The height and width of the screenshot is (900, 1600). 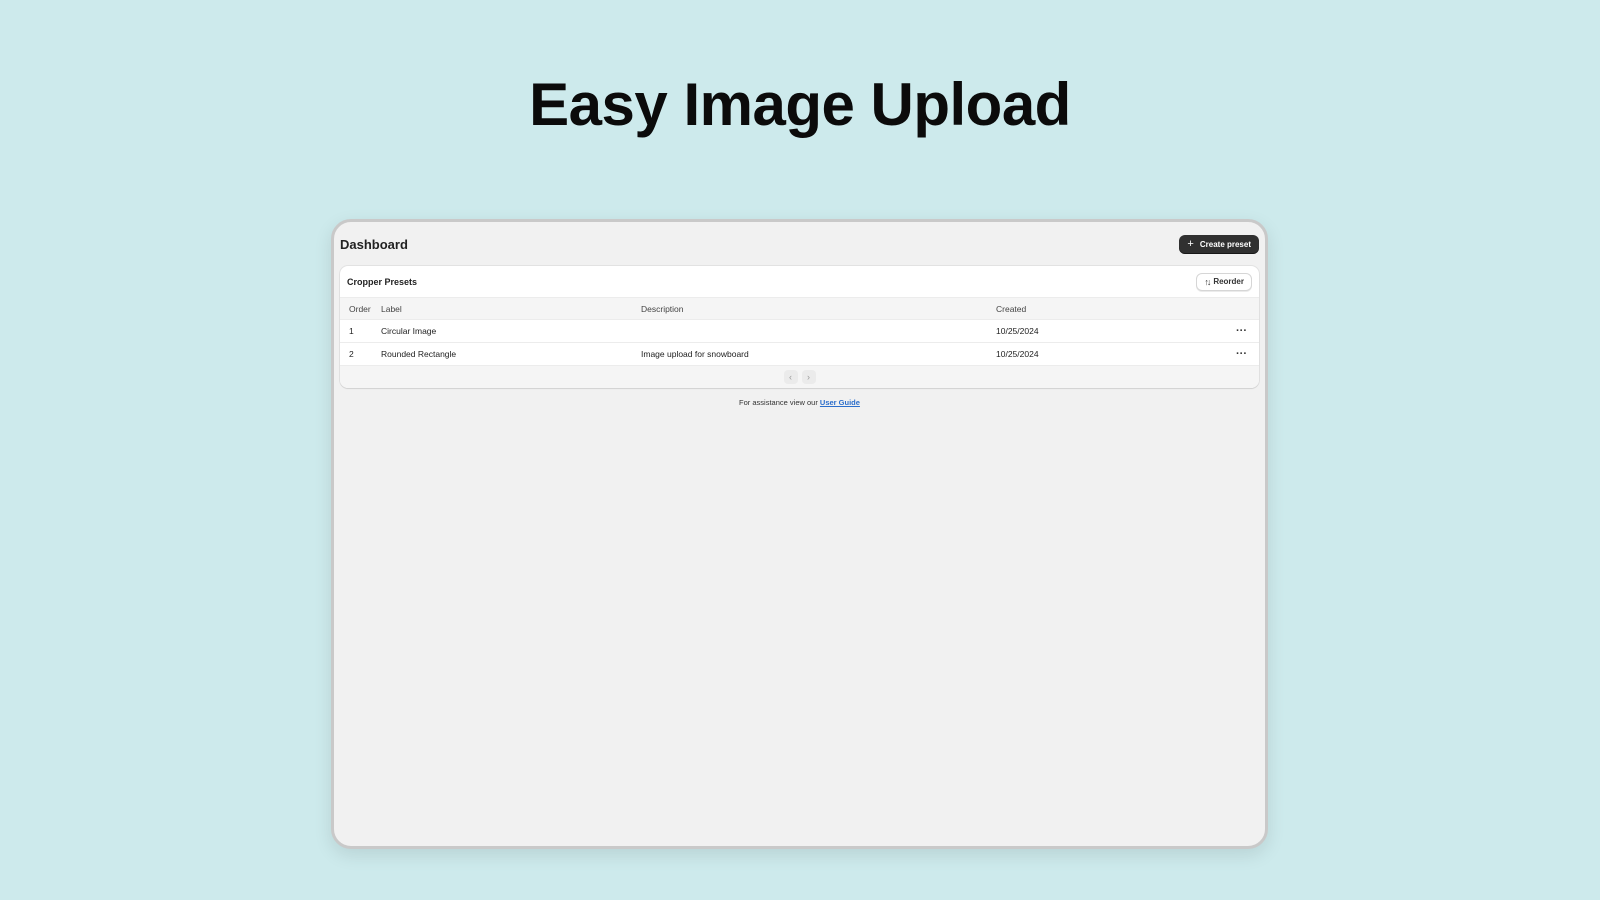 What do you see at coordinates (351, 354) in the screenshot?
I see `row-order: 2` at bounding box center [351, 354].